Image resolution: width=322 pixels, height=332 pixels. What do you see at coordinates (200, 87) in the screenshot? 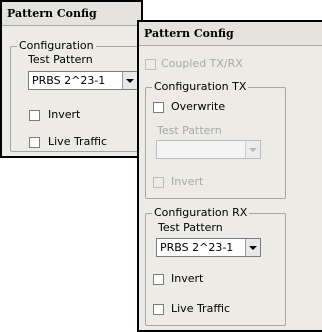
I see `configuration-tx-group-title: Configuration TX` at bounding box center [200, 87].